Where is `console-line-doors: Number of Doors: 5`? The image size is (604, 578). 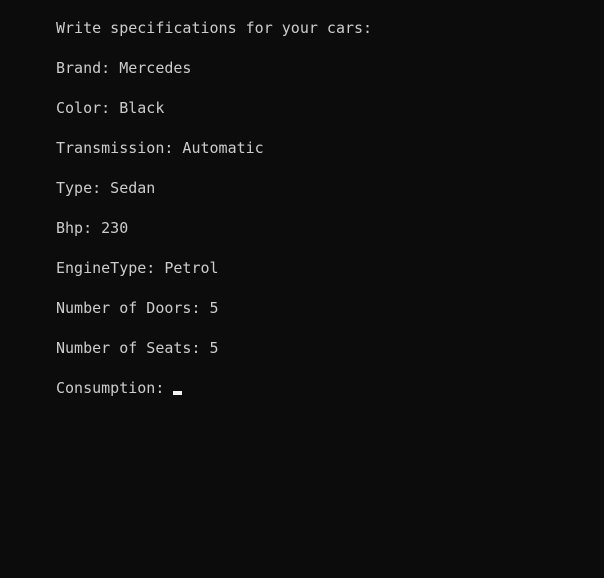
console-line-doors: Number of Doors: 5 is located at coordinates (137, 308).